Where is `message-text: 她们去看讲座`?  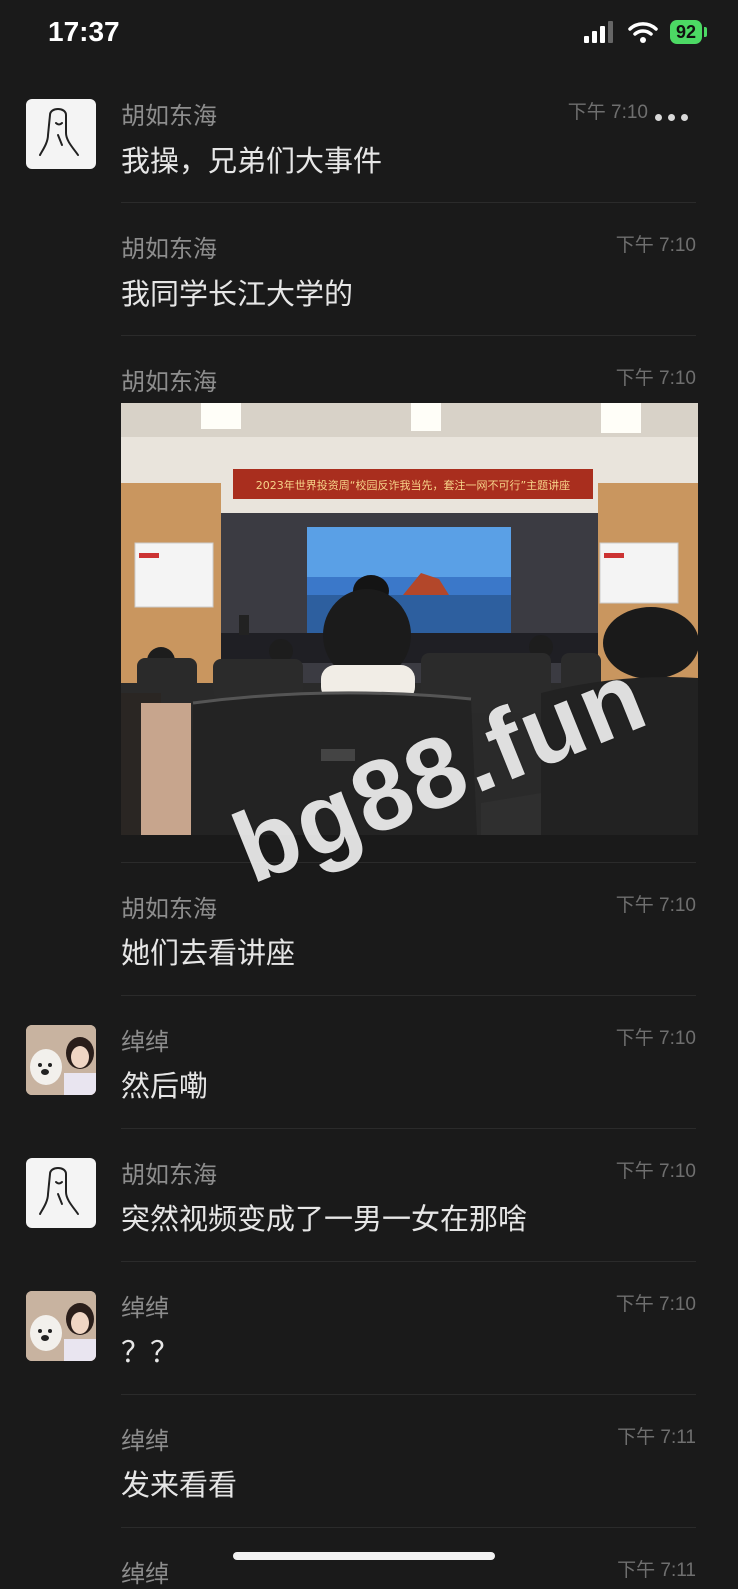
message-text: 她们去看讲座 is located at coordinates (208, 951).